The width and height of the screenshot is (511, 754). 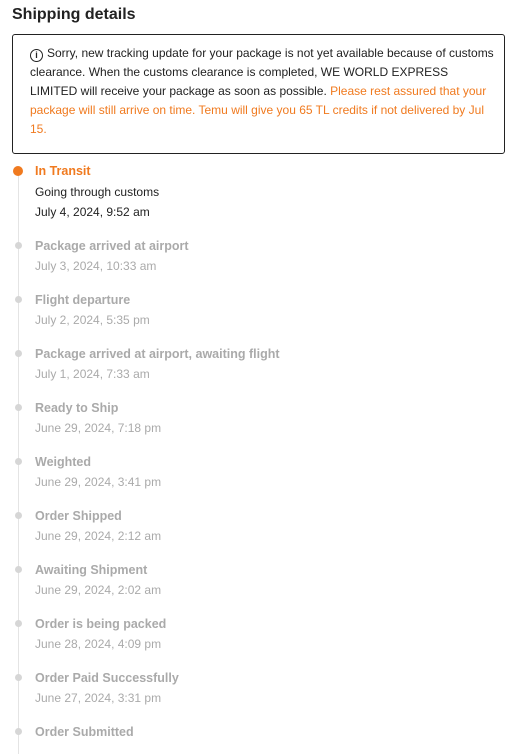 What do you see at coordinates (98, 698) in the screenshot?
I see `step-time: June 27, 2024, 3:31 pm` at bounding box center [98, 698].